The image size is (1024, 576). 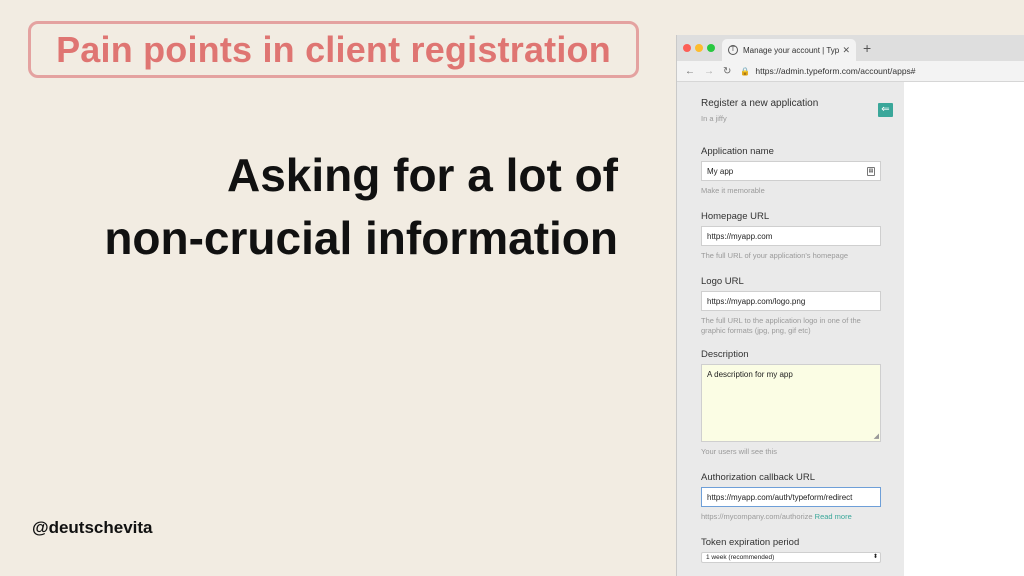 I want to click on resize-handle-icon: ◢, so click(x=876, y=436).